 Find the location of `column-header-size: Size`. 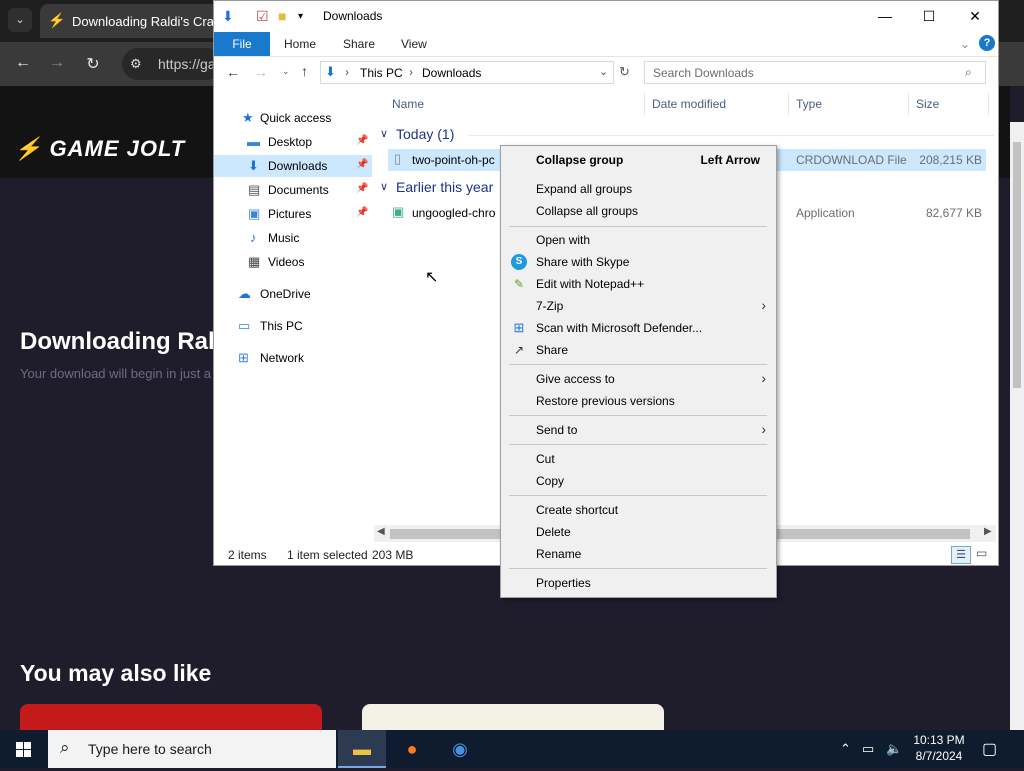

column-header-size: Size is located at coordinates (927, 104).